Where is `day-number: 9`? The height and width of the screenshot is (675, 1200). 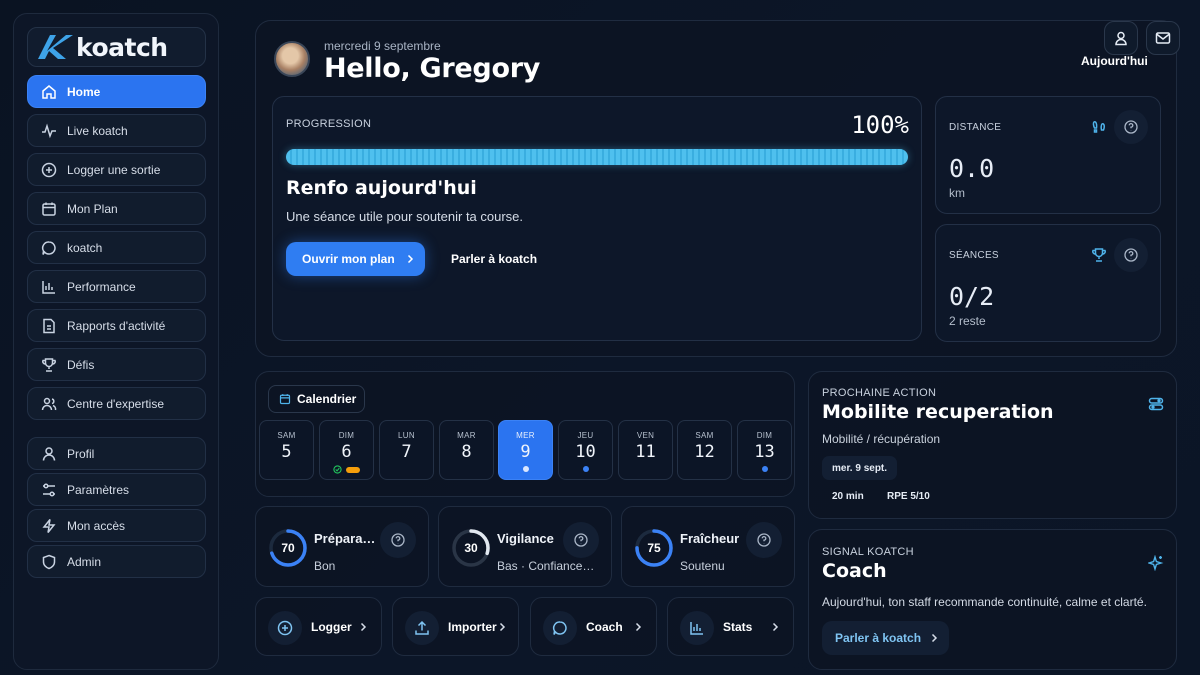 day-number: 9 is located at coordinates (525, 452).